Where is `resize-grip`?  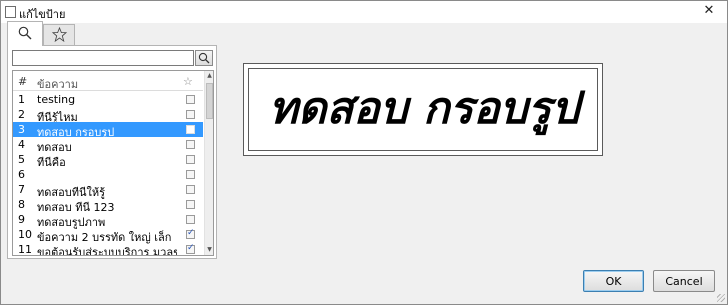
resize-grip is located at coordinates (721, 298).